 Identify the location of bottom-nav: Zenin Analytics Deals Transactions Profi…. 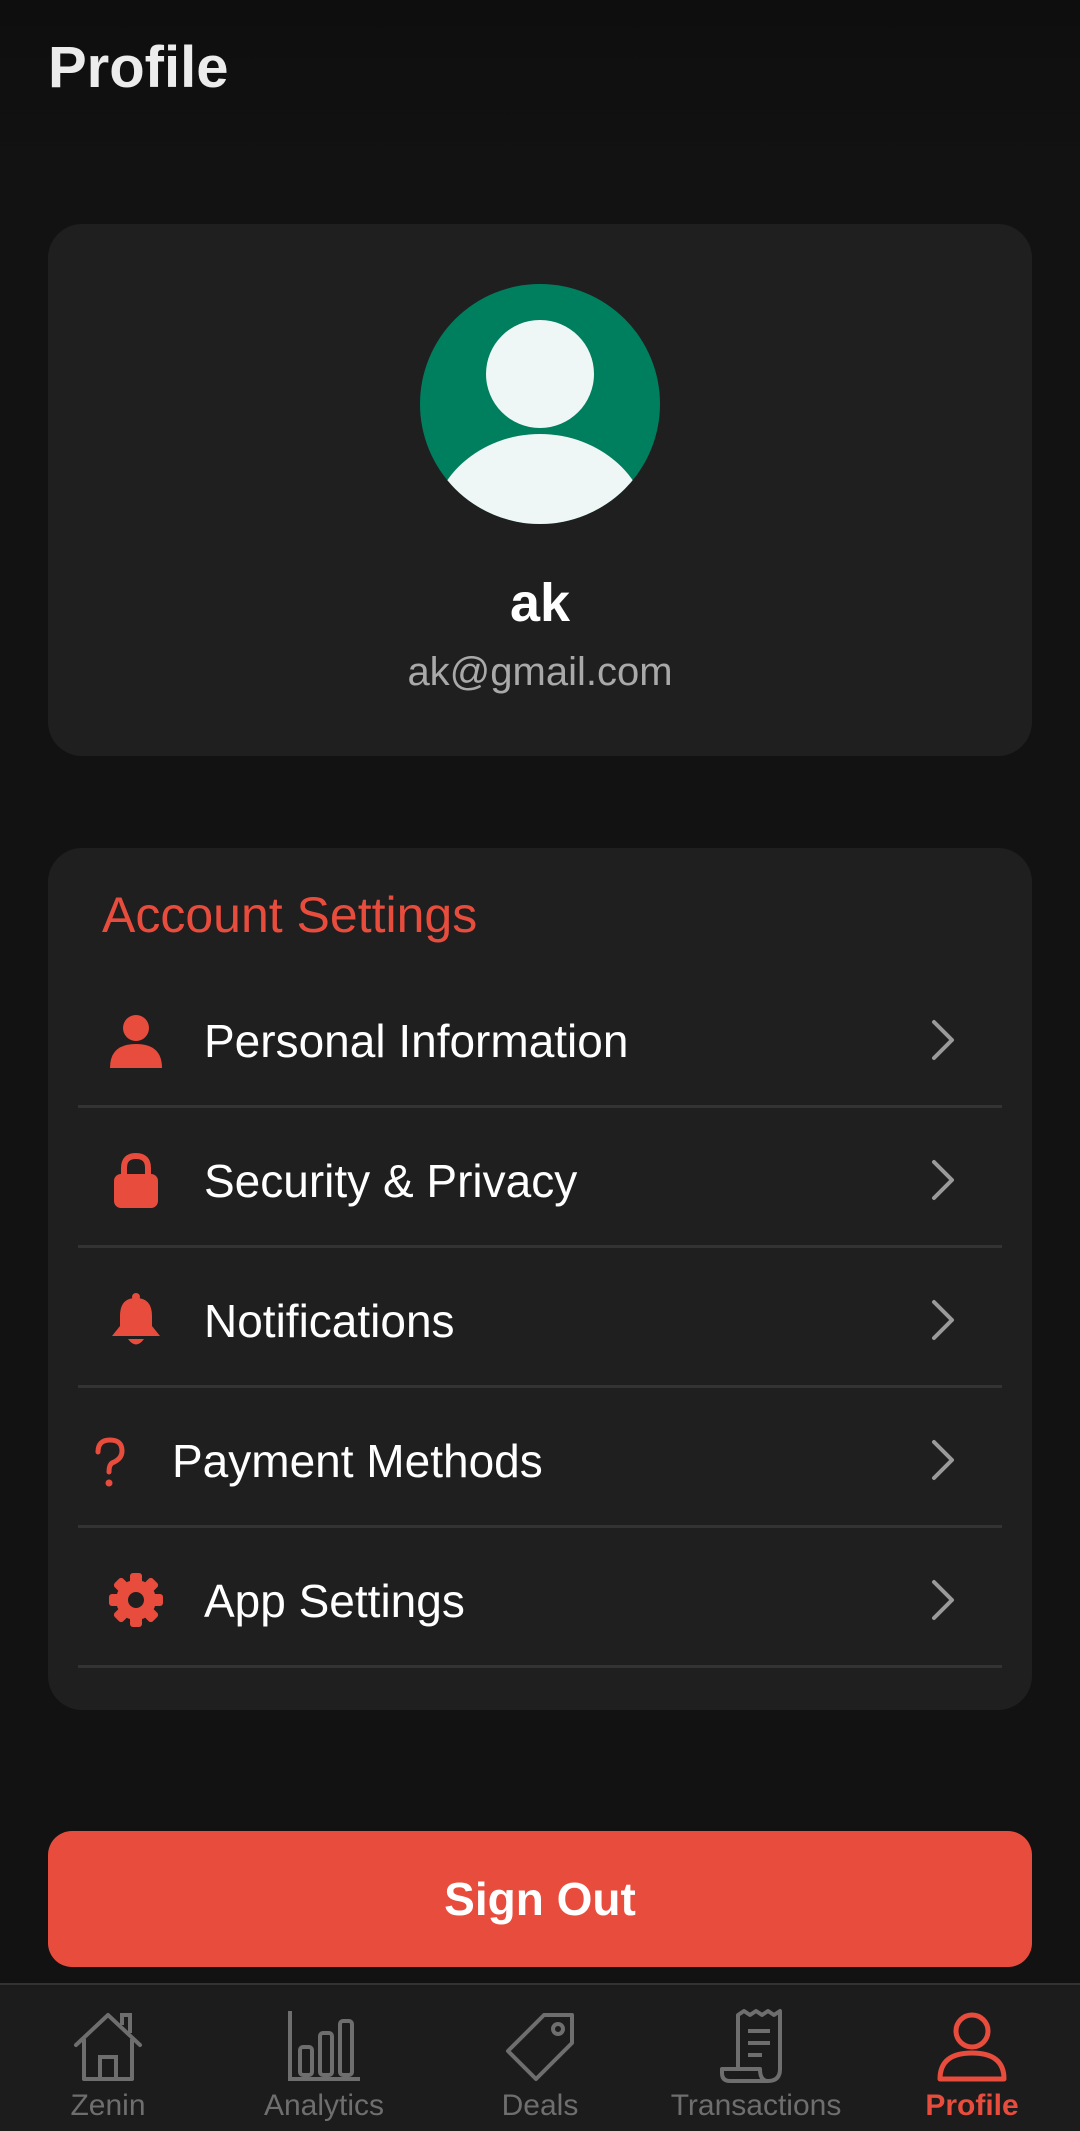
(540, 2057).